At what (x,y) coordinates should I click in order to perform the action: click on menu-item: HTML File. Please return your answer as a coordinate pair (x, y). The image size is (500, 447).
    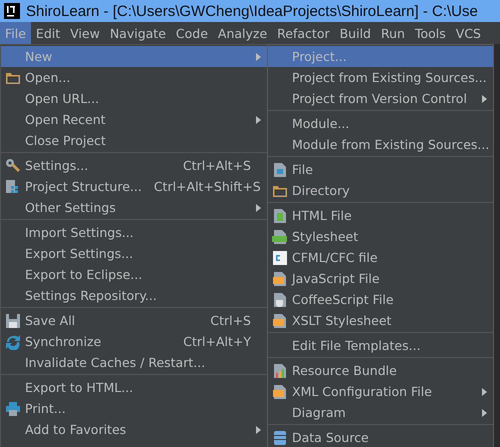
    Looking at the image, I should click on (380, 215).